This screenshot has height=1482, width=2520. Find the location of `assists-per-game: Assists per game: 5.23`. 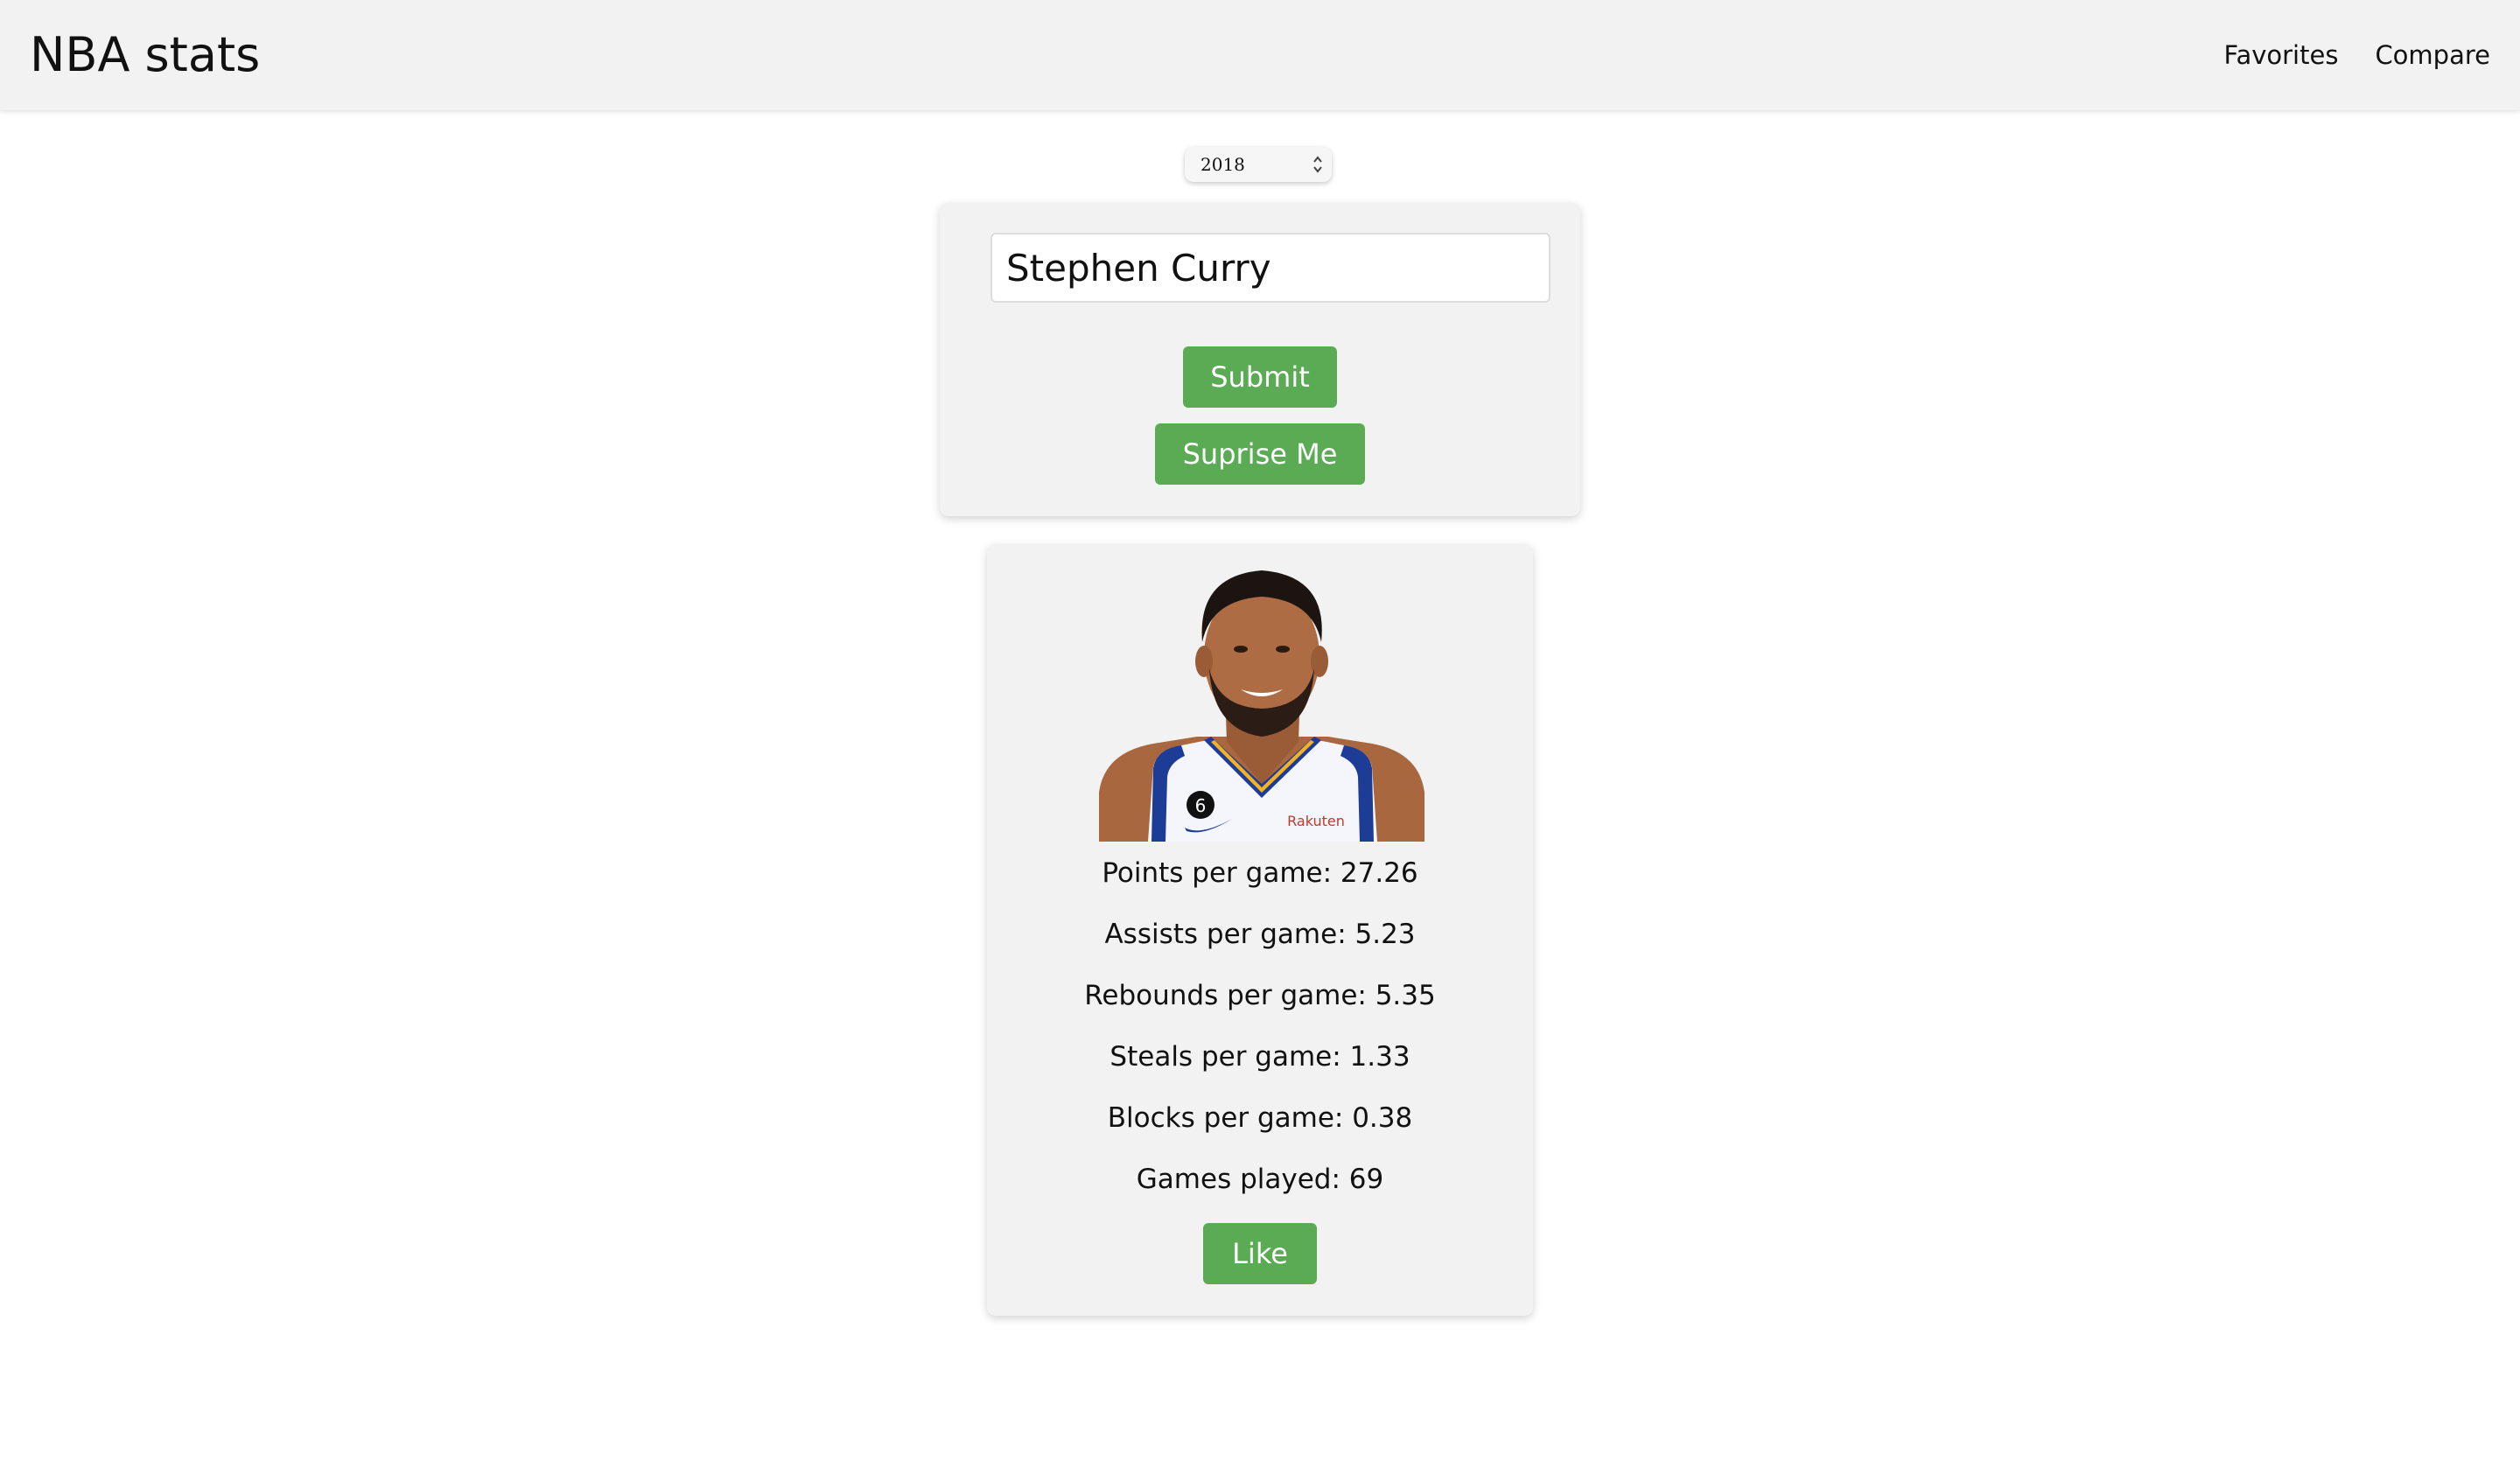

assists-per-game: Assists per game: 5.23 is located at coordinates (1260, 935).